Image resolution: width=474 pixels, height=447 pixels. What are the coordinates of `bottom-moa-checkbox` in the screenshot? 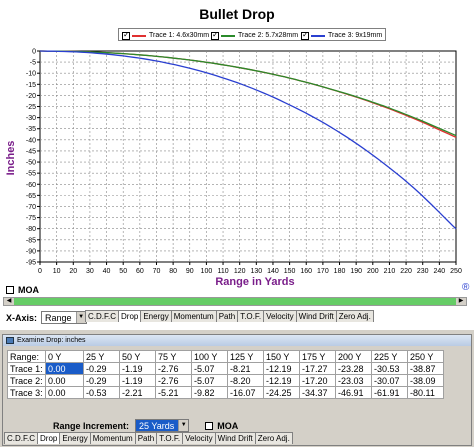 It's located at (209, 425).